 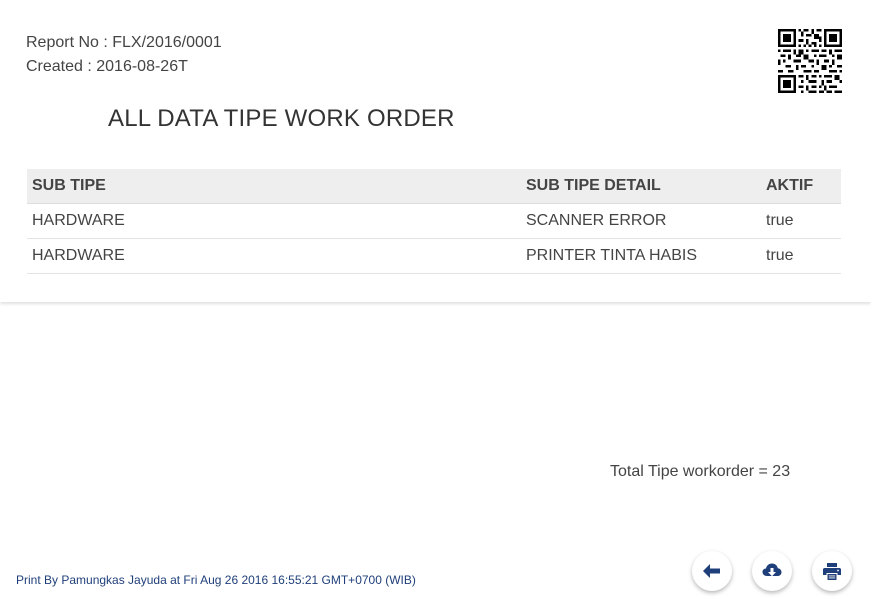 I want to click on table-header-row: SUB TIPE SUB TIPE DETAIL AKTIF, so click(x=434, y=186).